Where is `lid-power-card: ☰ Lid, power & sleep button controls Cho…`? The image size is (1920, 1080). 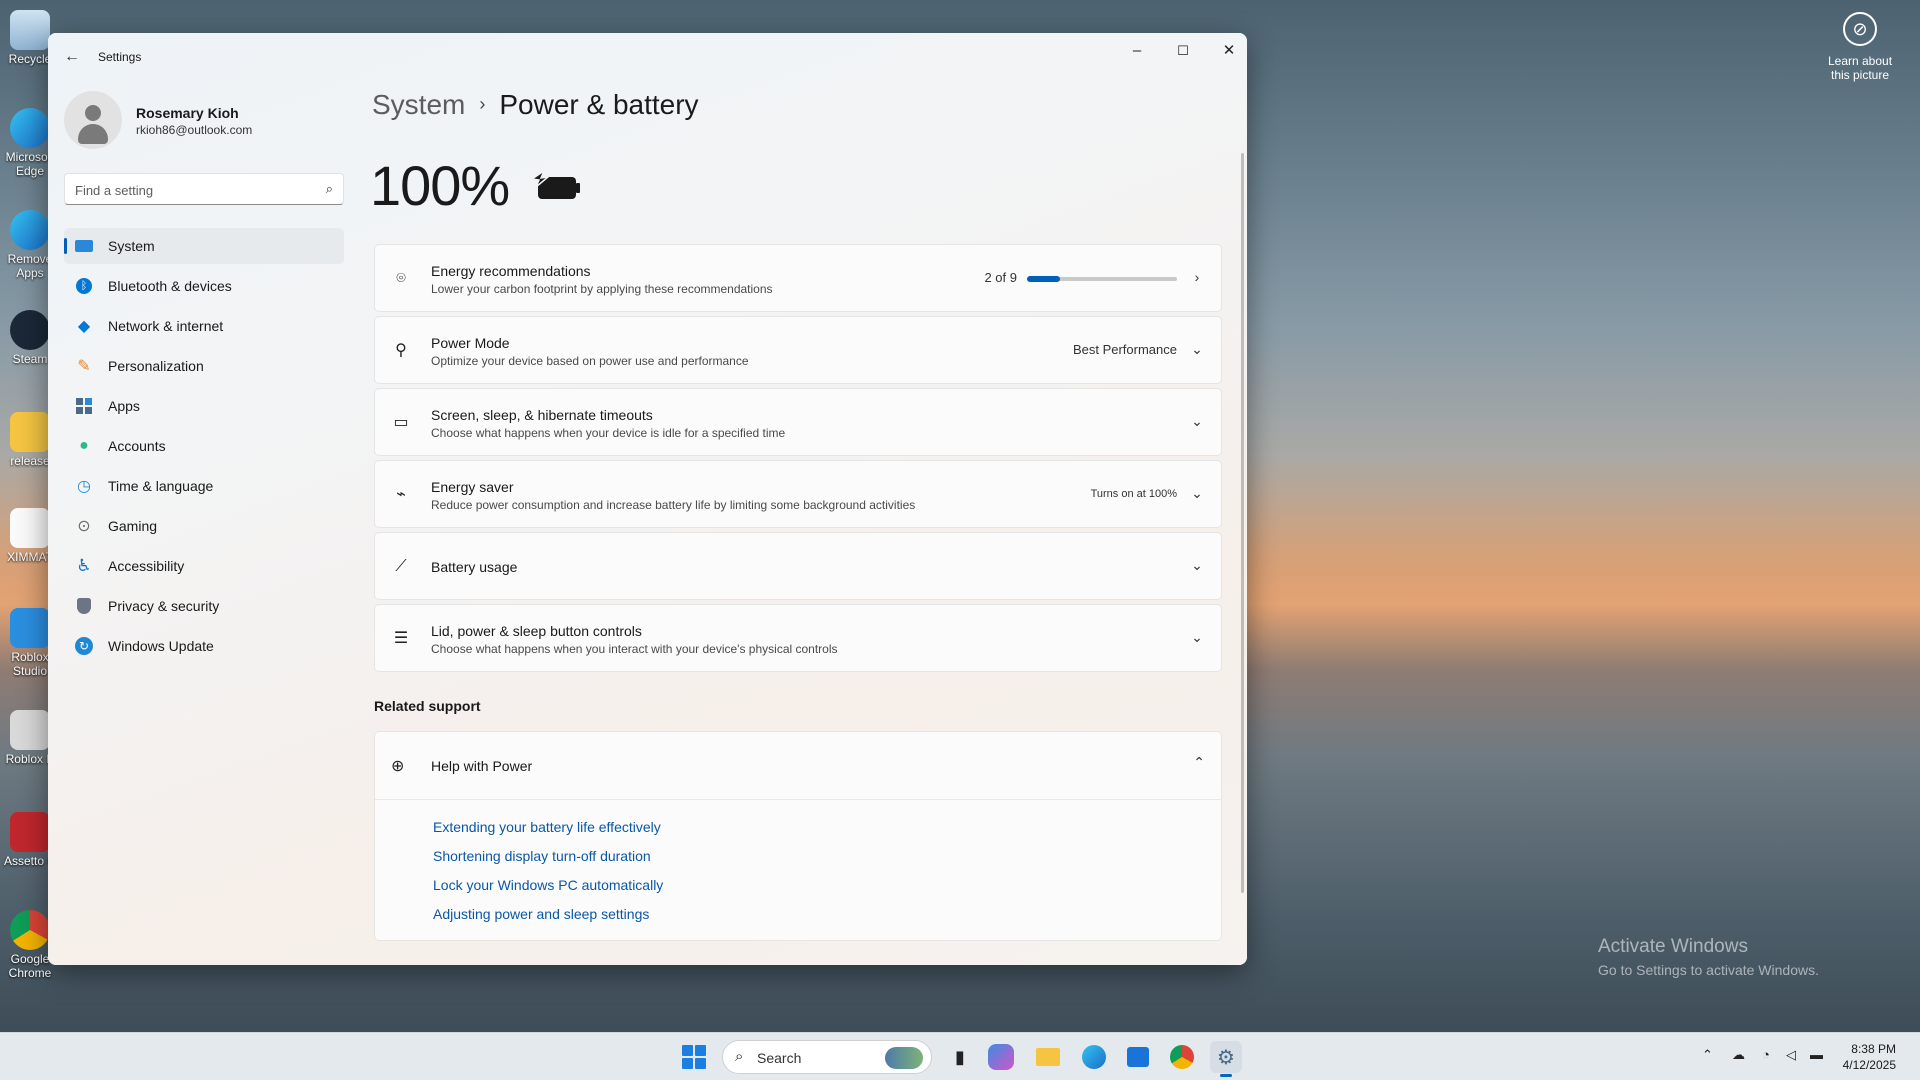
lid-power-card: ☰ Lid, power & sleep button controls Cho… is located at coordinates (798, 638).